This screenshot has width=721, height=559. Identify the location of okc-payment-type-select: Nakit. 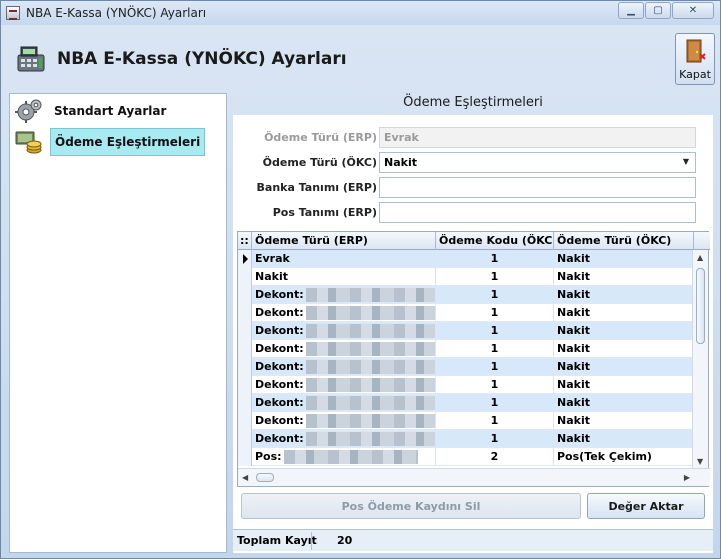
(537, 162).